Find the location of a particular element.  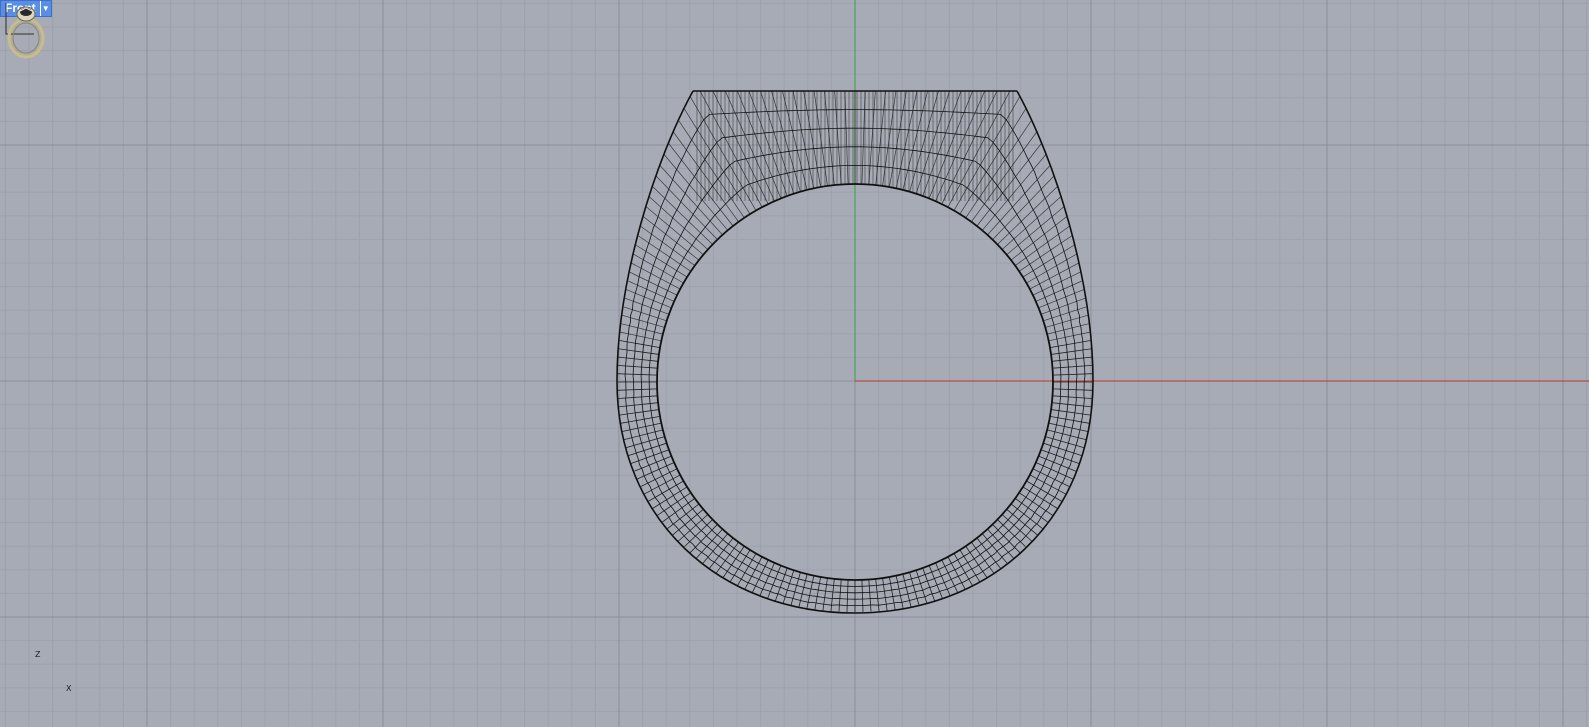

ring-preview-icon is located at coordinates (26, 30).